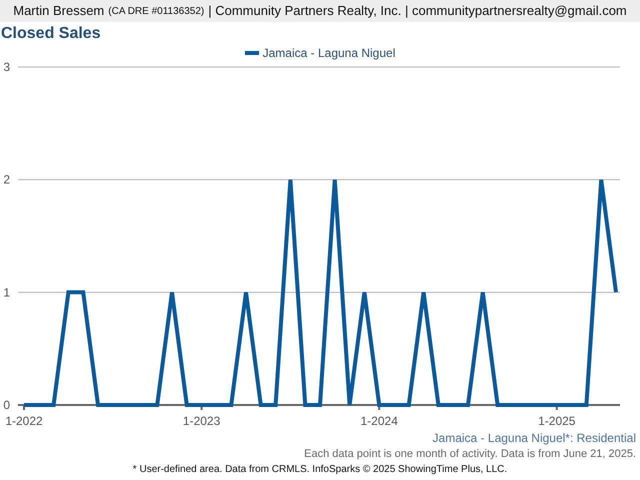 This screenshot has width=640, height=480. What do you see at coordinates (6, 405) in the screenshot?
I see `axis-label: 0` at bounding box center [6, 405].